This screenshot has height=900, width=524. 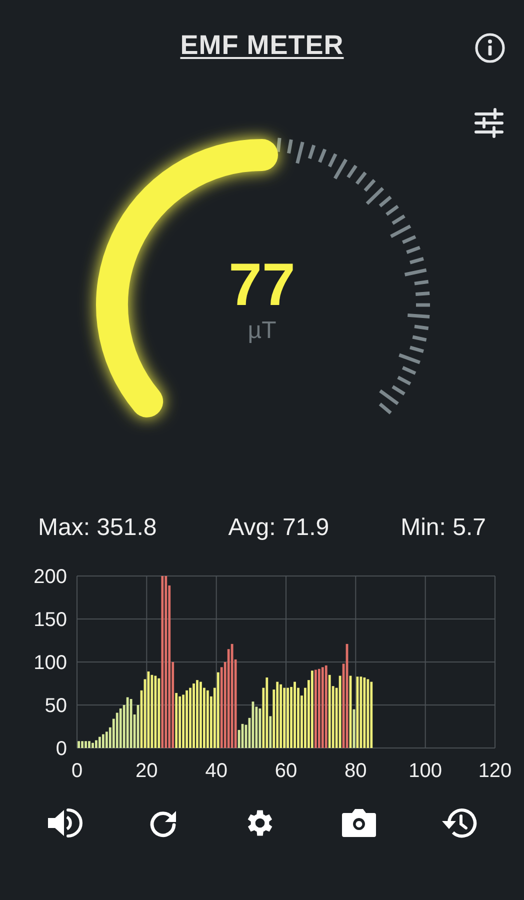 What do you see at coordinates (490, 123) in the screenshot?
I see `sliders-icon` at bounding box center [490, 123].